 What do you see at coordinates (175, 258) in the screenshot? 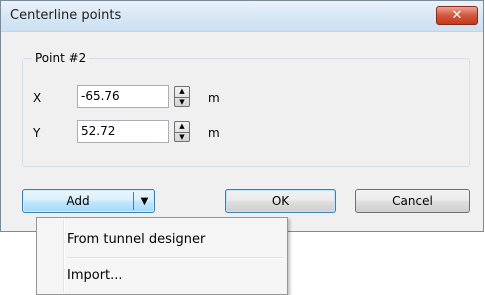
I see `menu-separator` at bounding box center [175, 258].